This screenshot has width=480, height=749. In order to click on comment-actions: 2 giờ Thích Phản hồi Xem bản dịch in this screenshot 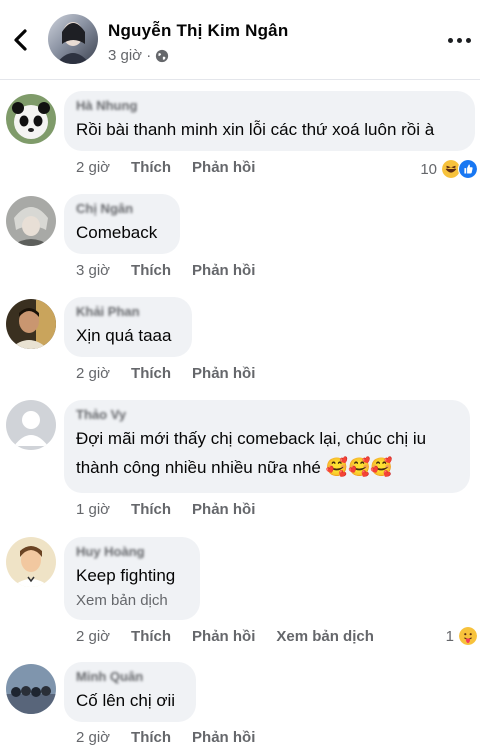, I will do `click(235, 636)`.